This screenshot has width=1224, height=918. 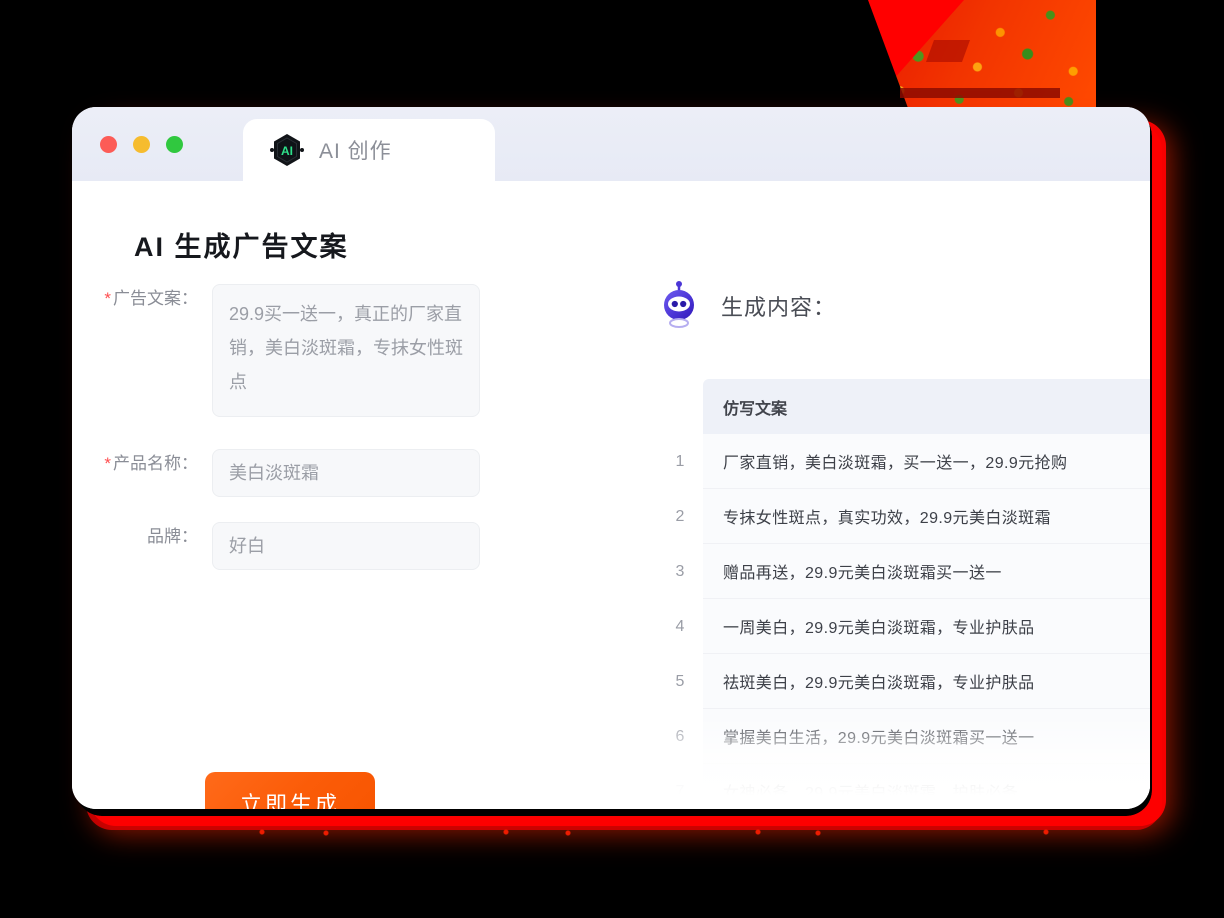 I want to click on tab-ai-creation: AI AI 创作, so click(x=369, y=151).